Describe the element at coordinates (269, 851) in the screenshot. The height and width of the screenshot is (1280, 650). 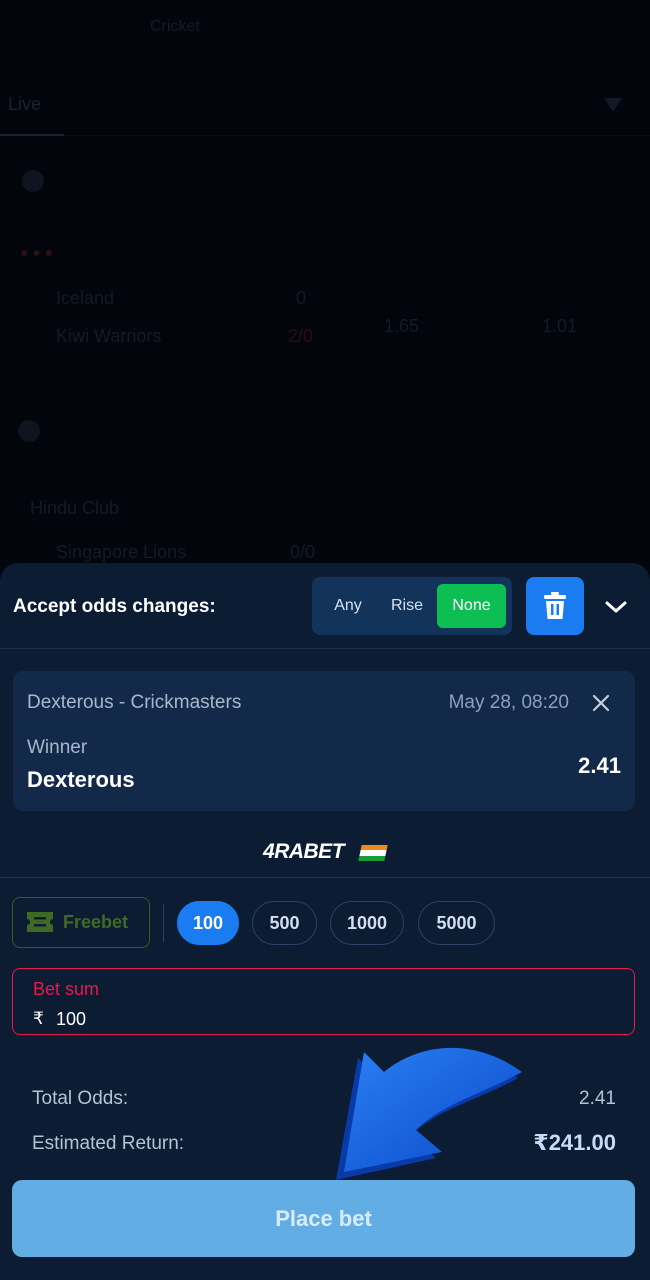
I see `logo-prefix: 4` at that location.